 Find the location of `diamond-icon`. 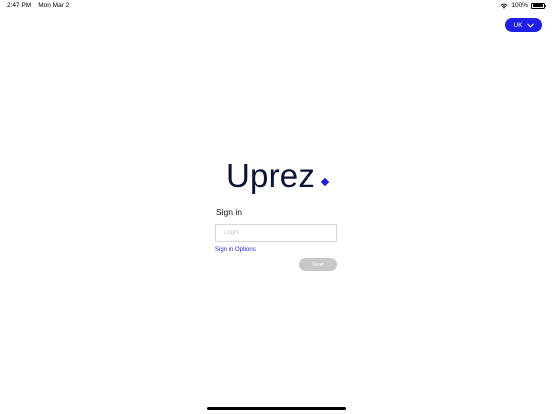

diamond-icon is located at coordinates (325, 182).